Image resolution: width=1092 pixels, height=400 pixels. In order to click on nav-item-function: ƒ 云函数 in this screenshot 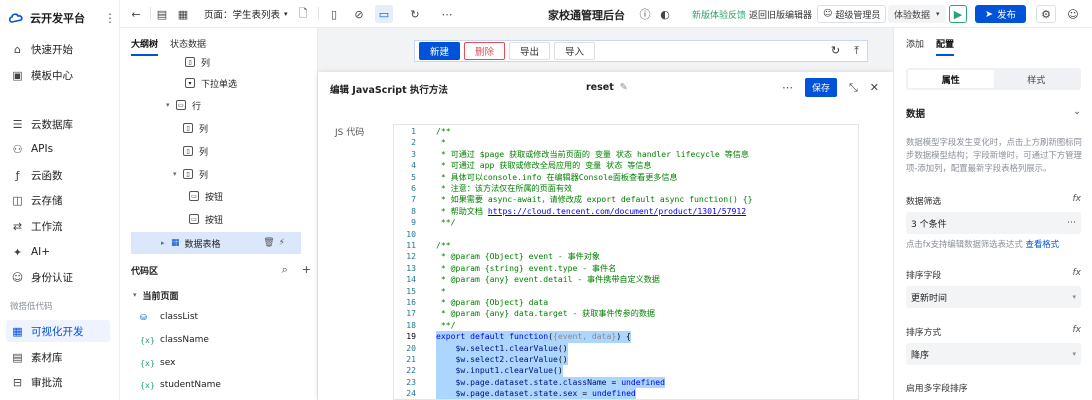, I will do `click(58, 175)`.